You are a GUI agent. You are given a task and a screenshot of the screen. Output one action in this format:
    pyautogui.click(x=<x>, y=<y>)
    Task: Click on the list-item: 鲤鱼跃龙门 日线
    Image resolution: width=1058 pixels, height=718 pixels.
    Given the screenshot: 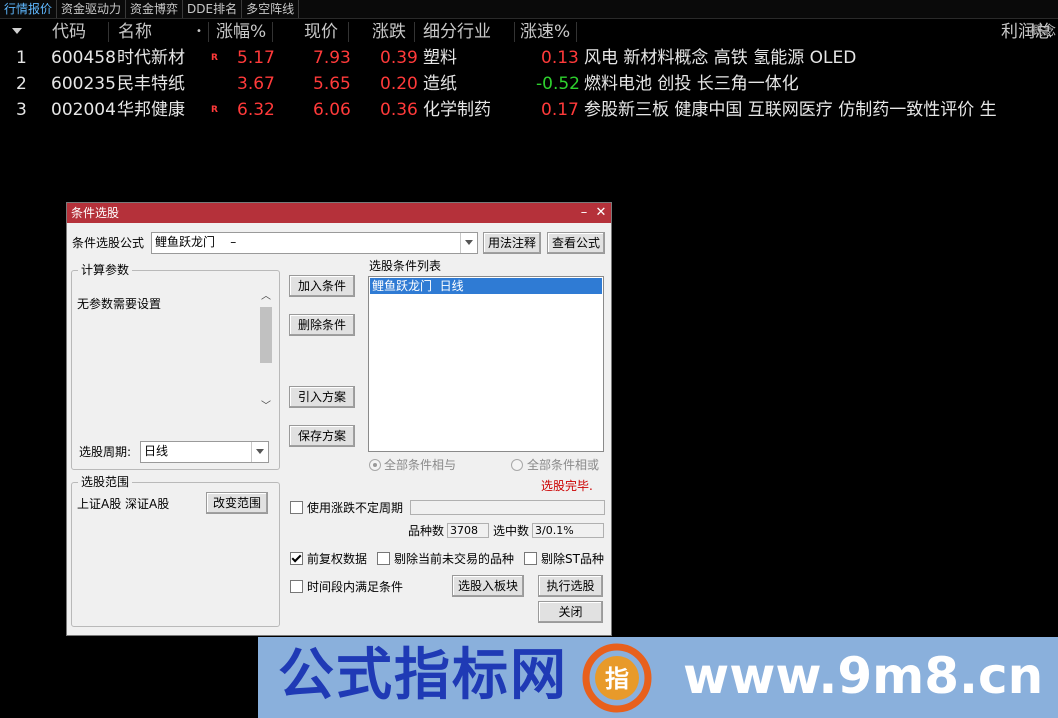 What is the action you would take?
    pyautogui.click(x=486, y=286)
    